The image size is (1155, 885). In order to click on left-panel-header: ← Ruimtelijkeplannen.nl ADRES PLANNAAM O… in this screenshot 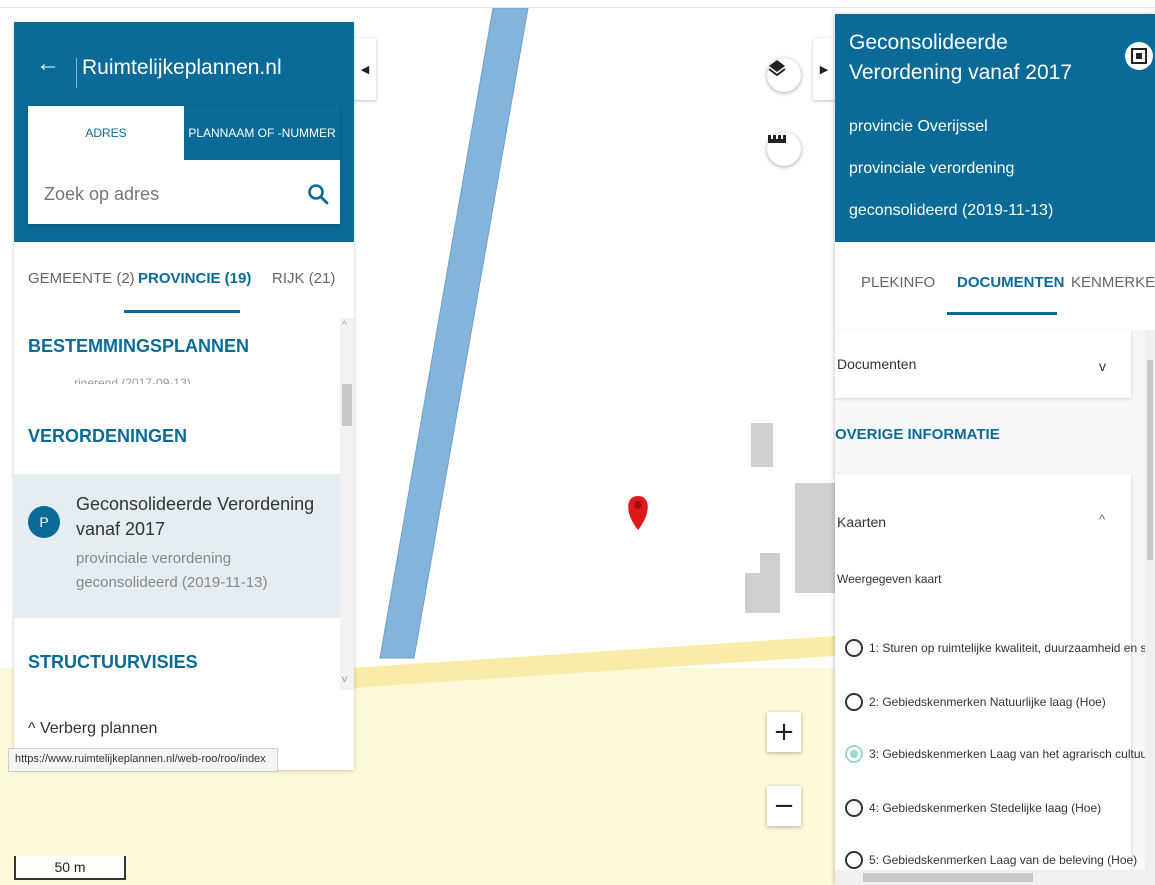, I will do `click(184, 132)`.